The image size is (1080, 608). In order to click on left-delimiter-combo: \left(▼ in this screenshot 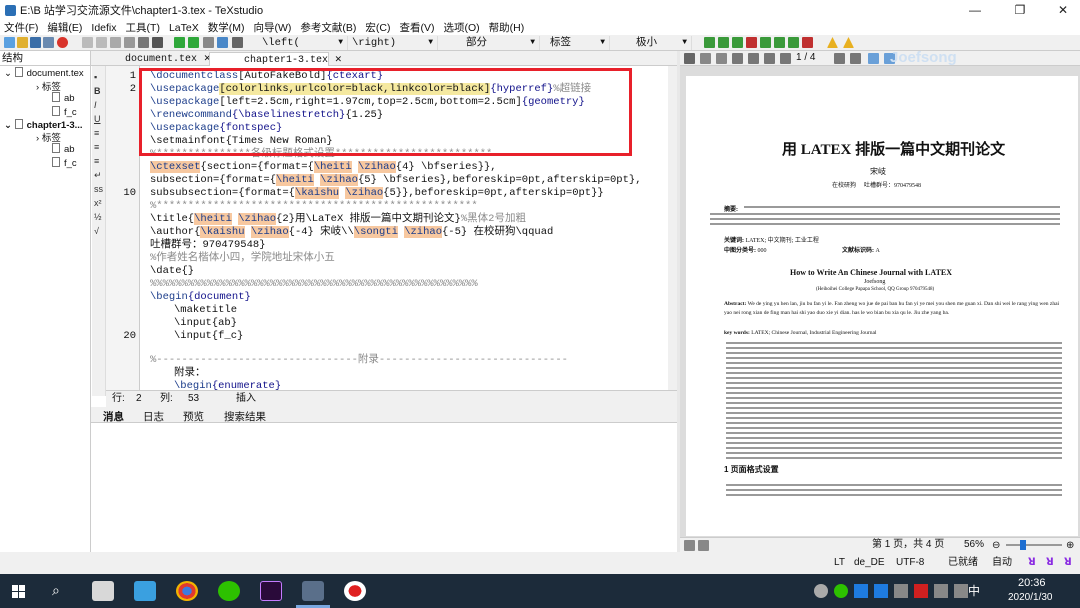, I will do `click(303, 43)`.